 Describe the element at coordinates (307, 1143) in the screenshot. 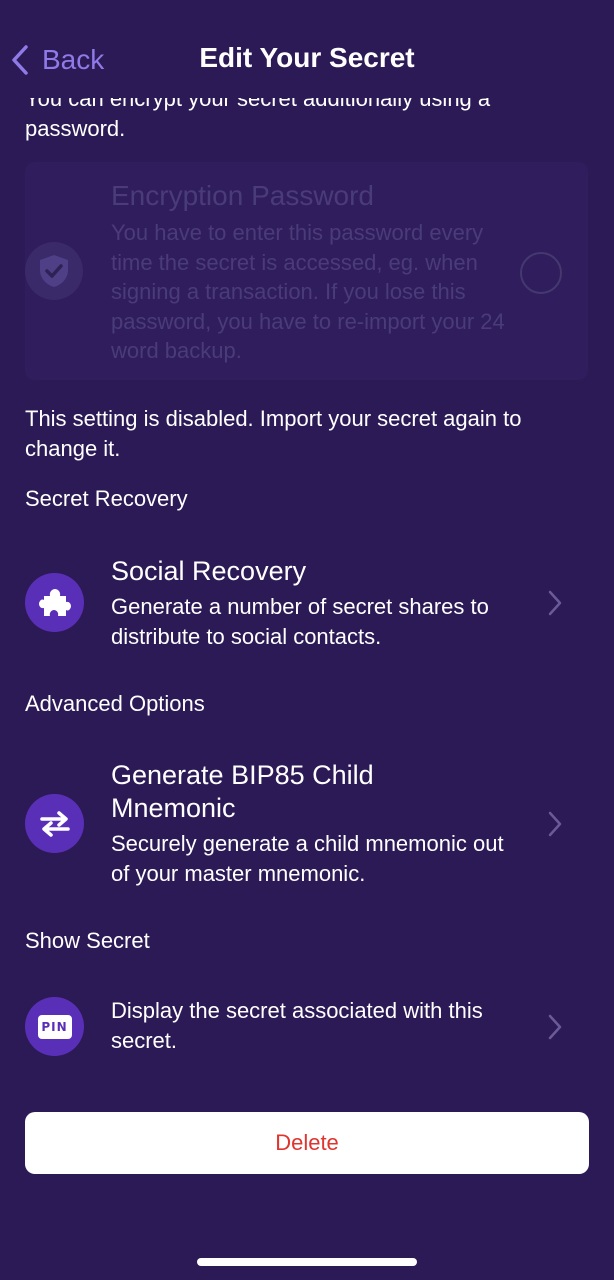

I see `delete-button: Delete` at that location.